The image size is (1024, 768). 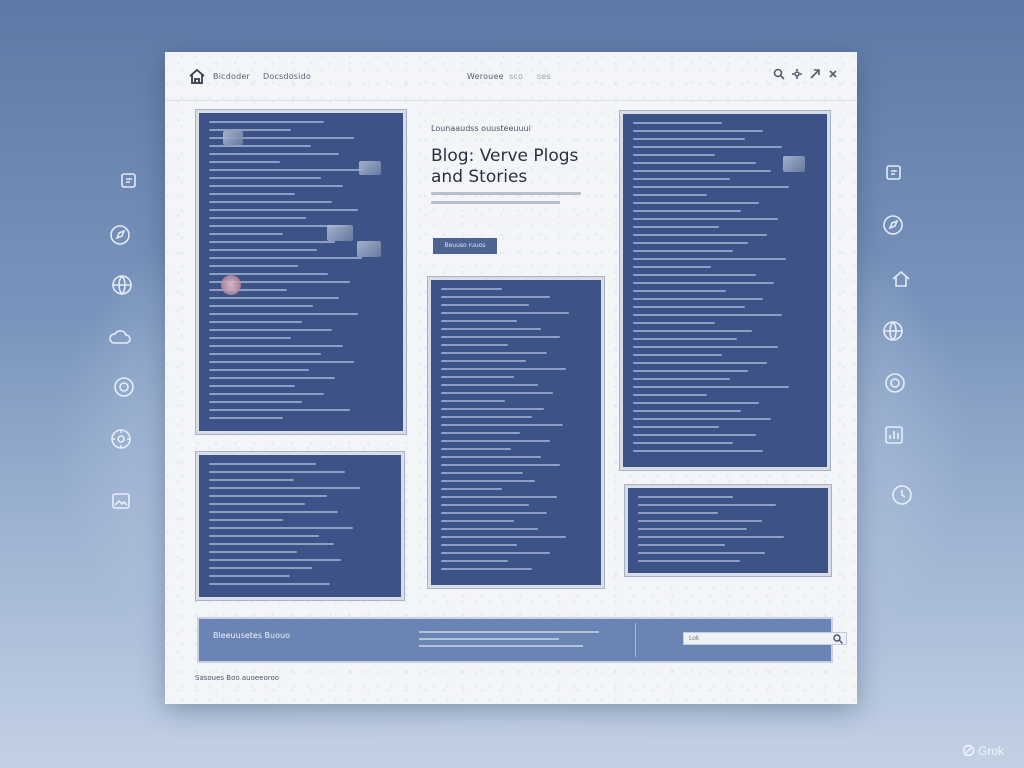 What do you see at coordinates (544, 76) in the screenshot?
I see `nav-link-tertiary: ses` at bounding box center [544, 76].